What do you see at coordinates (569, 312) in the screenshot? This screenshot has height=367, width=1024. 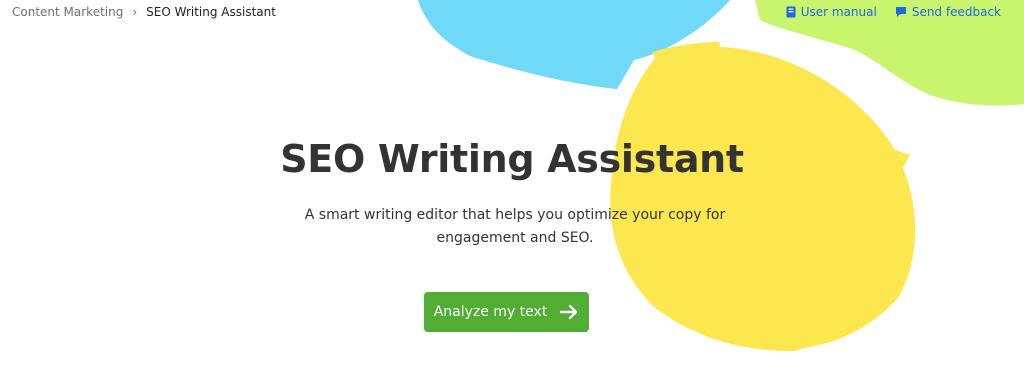 I see `arrow-right-icon` at bounding box center [569, 312].